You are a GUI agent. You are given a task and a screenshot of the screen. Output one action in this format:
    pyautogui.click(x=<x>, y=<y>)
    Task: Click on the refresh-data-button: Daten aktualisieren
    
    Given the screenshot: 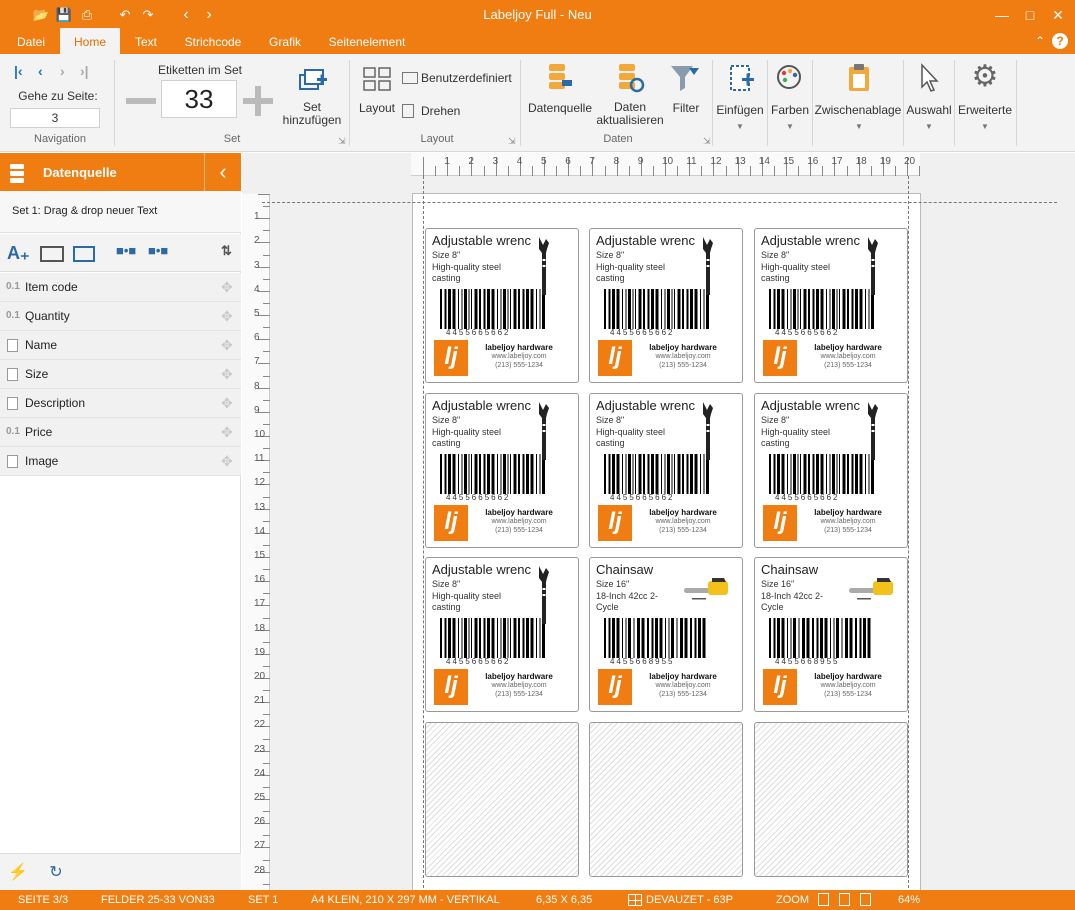 What is the action you would take?
    pyautogui.click(x=630, y=114)
    